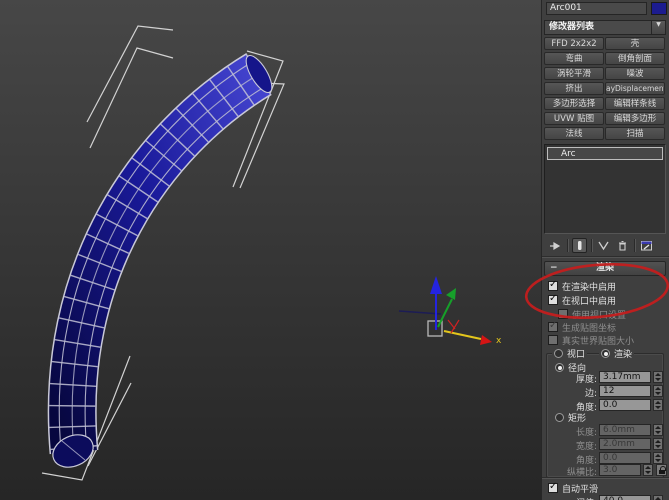  What do you see at coordinates (625, 430) in the screenshot?
I see `length-input: 6.0mm` at bounding box center [625, 430].